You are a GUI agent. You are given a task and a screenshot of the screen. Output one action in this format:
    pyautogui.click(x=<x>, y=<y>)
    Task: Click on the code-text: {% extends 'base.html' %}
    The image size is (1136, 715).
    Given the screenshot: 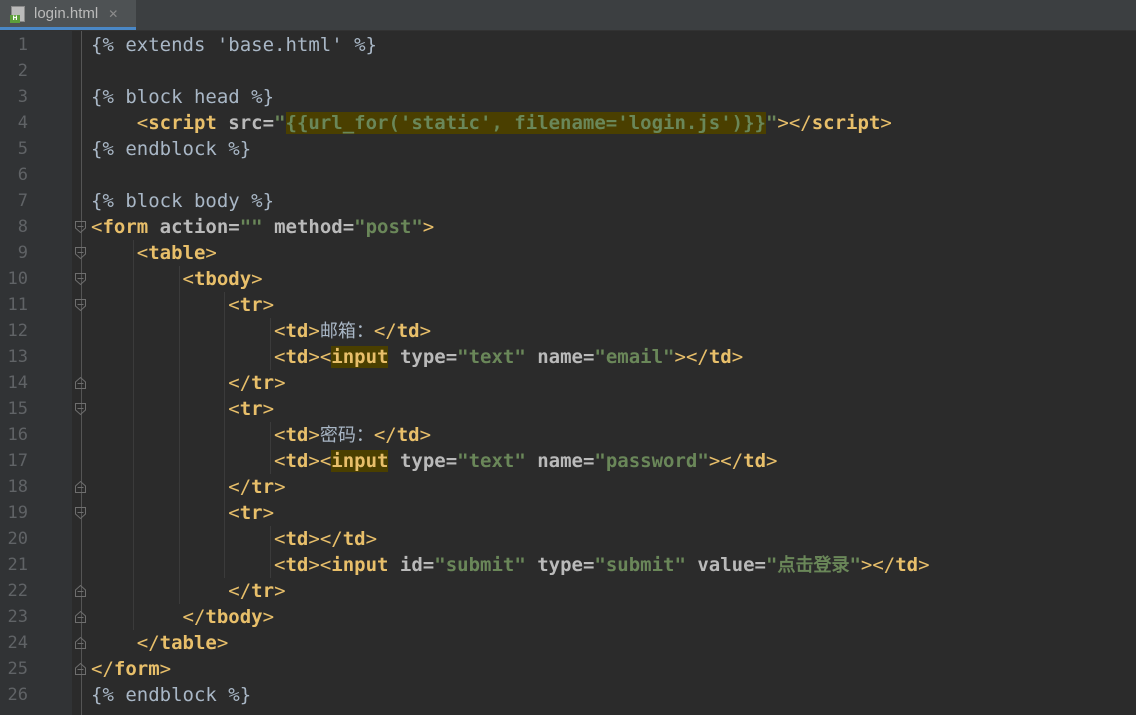 What is the action you would take?
    pyautogui.click(x=234, y=45)
    